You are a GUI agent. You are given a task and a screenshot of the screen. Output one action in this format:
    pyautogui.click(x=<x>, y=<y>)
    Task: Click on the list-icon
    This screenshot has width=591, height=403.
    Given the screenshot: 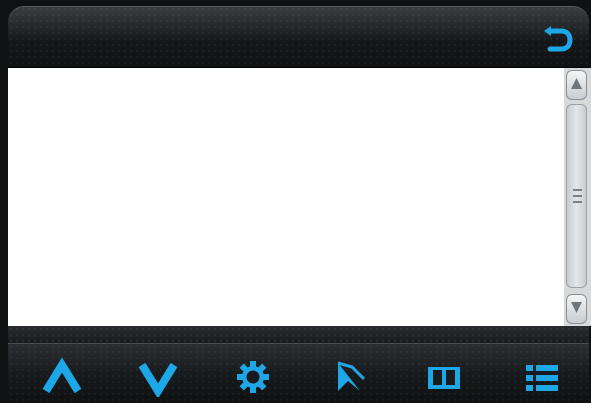 What is the action you would take?
    pyautogui.click(x=542, y=378)
    